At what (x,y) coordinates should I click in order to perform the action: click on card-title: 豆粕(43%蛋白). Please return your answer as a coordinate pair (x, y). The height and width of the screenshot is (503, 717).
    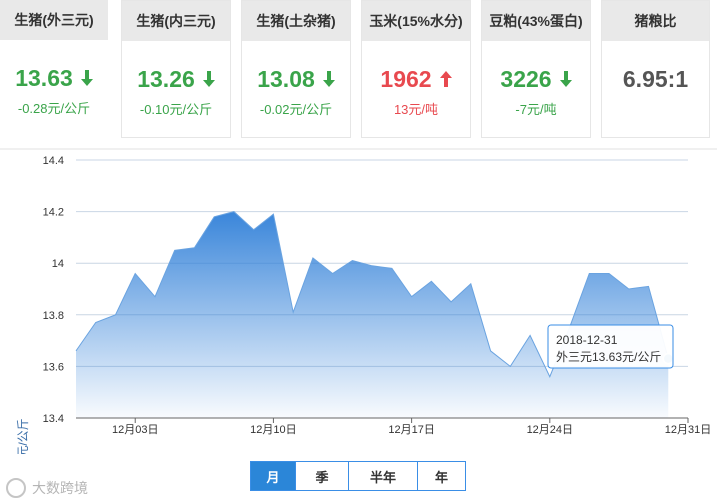
    Looking at the image, I should click on (536, 21).